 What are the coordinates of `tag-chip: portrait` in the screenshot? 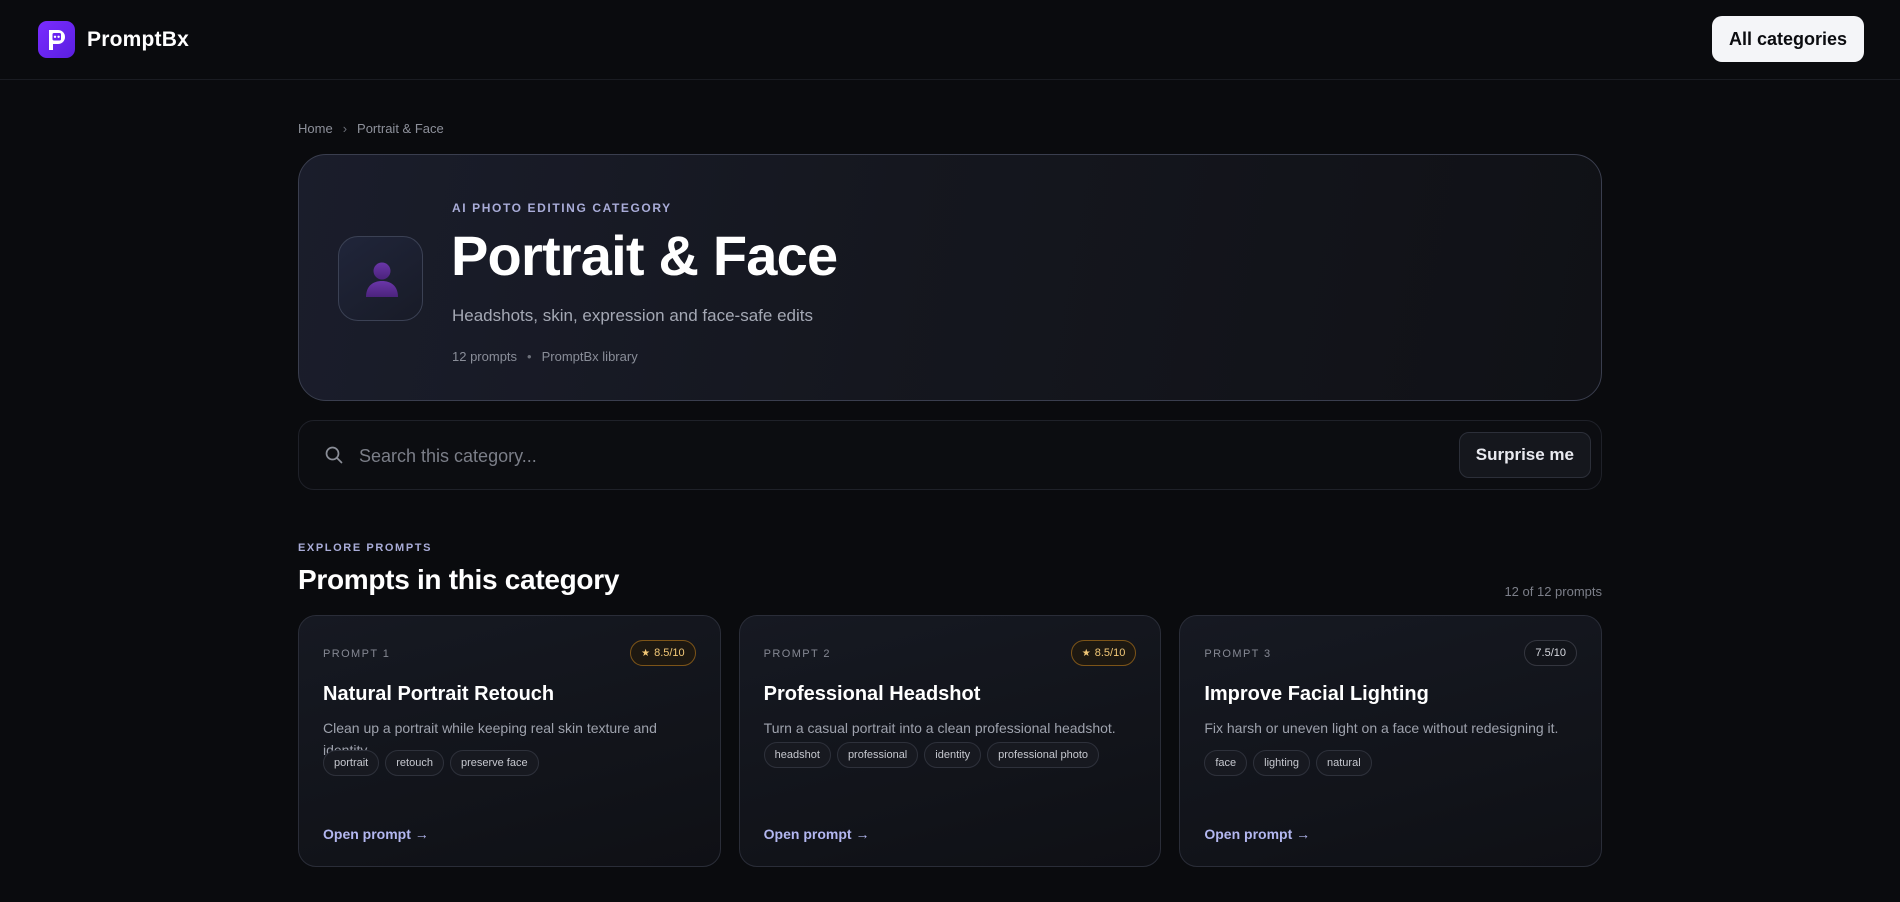 It's located at (351, 763).